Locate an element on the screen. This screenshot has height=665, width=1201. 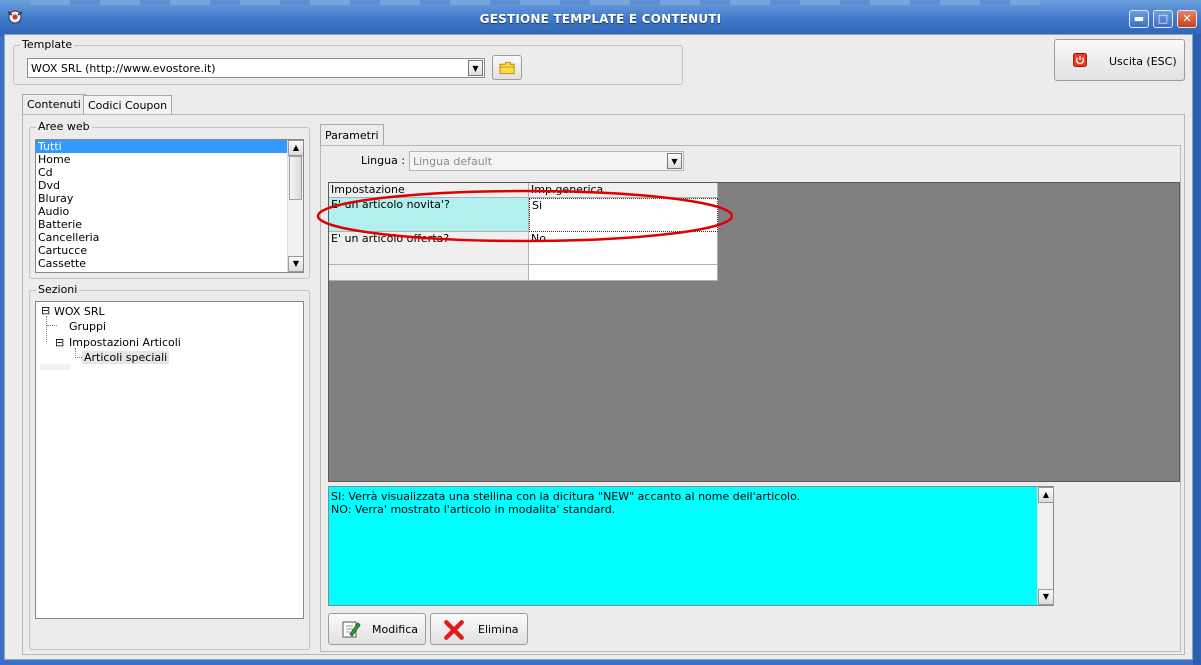
list-item: Home is located at coordinates (169, 159).